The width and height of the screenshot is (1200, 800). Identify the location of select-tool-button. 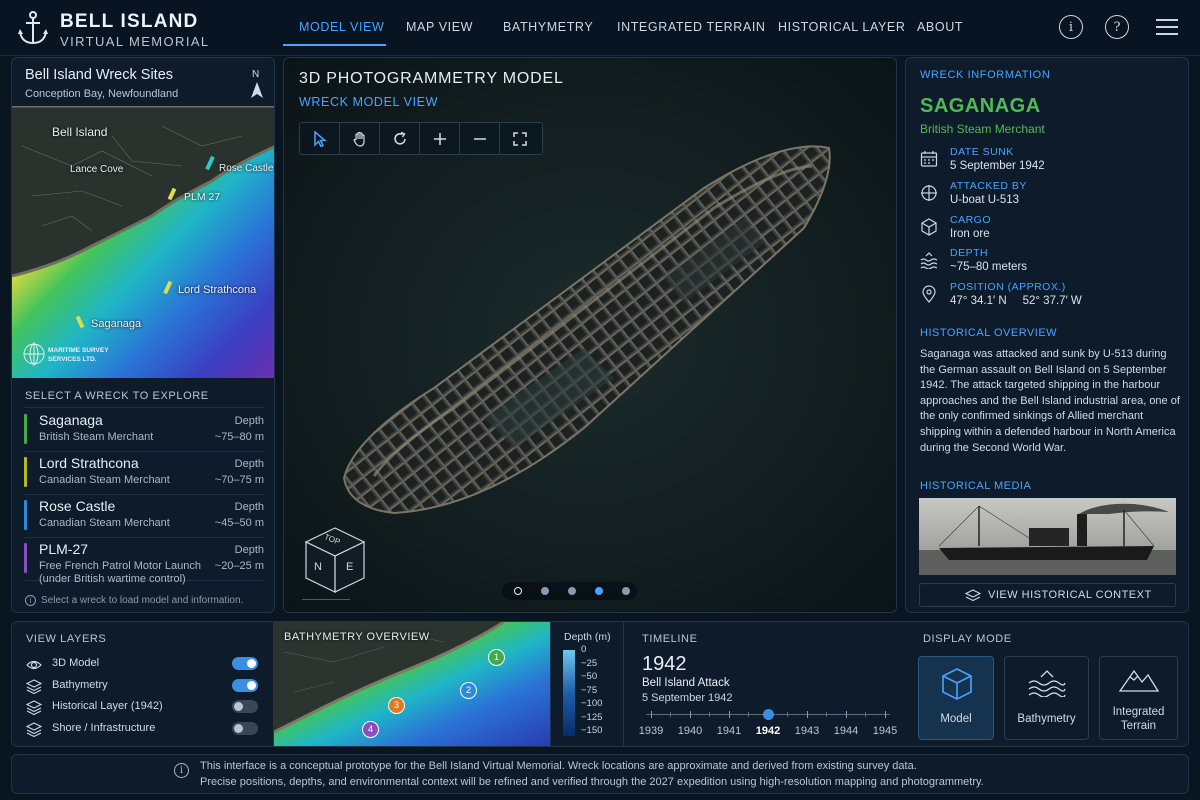
(320, 139).